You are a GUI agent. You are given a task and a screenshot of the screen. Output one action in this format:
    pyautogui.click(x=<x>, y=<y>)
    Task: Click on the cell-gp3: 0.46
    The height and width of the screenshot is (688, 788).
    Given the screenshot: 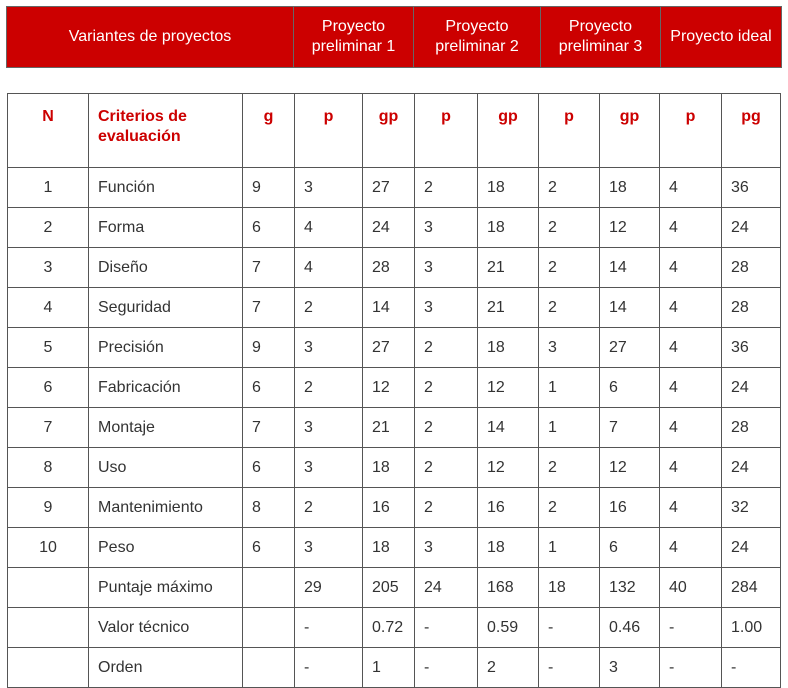 What is the action you would take?
    pyautogui.click(x=629, y=627)
    